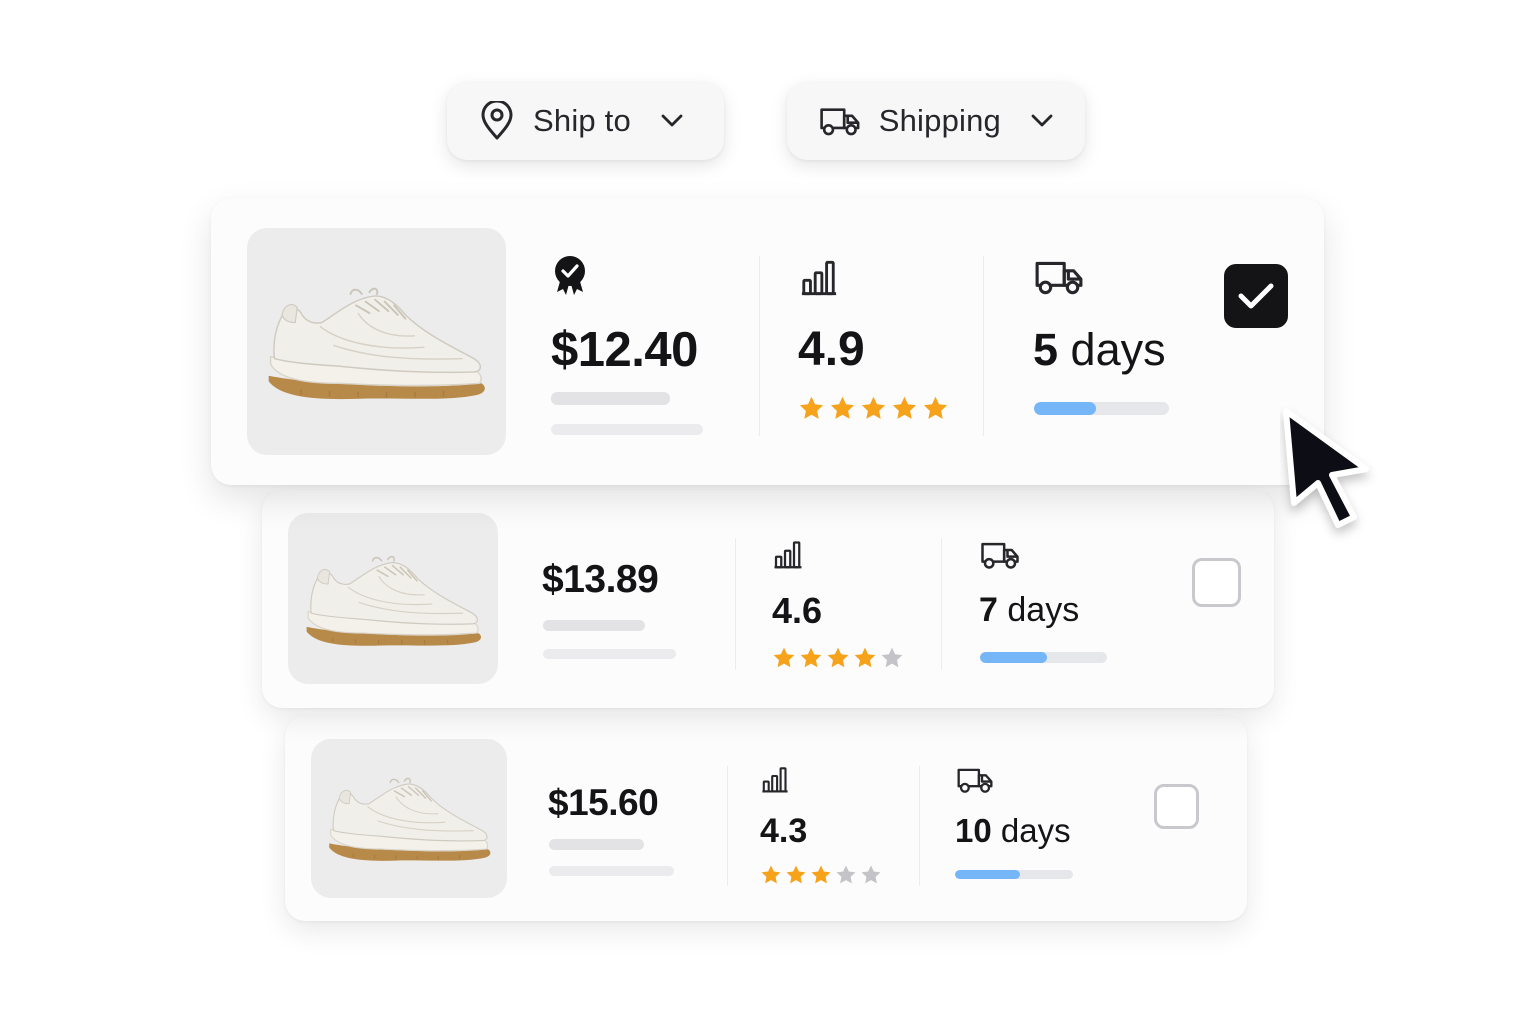 The height and width of the screenshot is (1024, 1536). Describe the element at coordinates (497, 120) in the screenshot. I see `location-pin-icon` at that location.